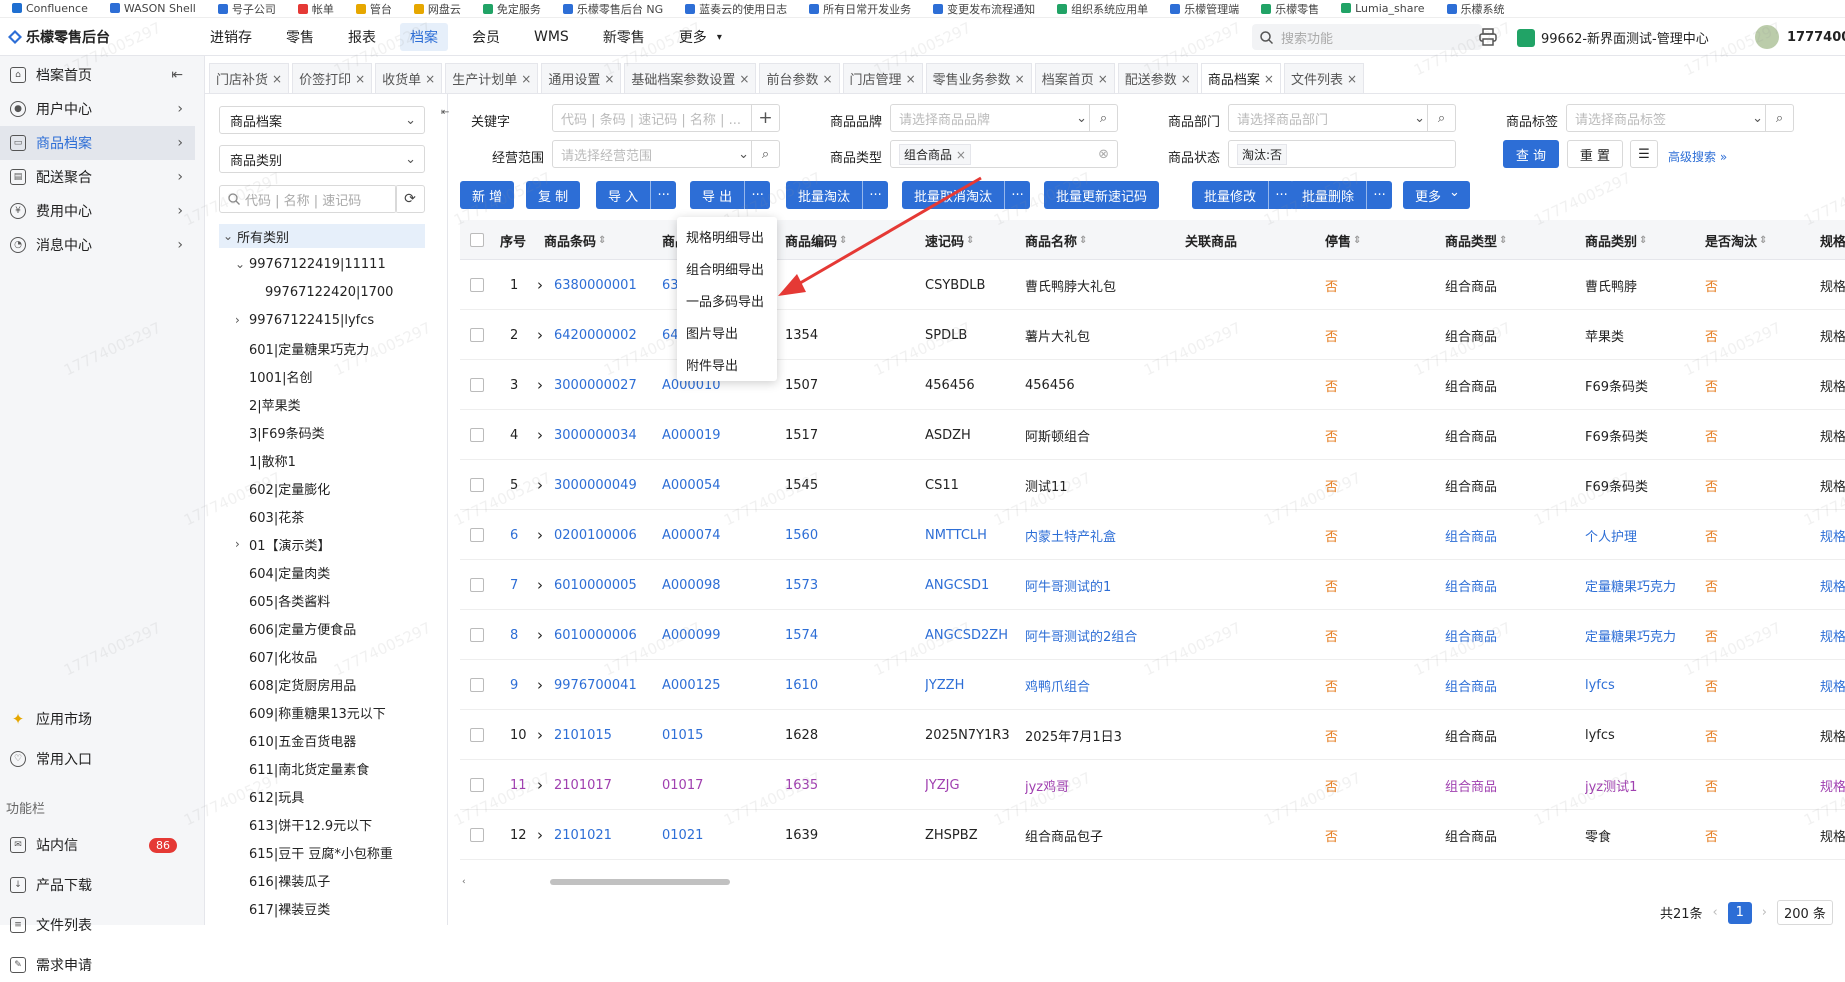 The image size is (1845, 982). I want to click on action-button-1: 新 增, so click(487, 195).